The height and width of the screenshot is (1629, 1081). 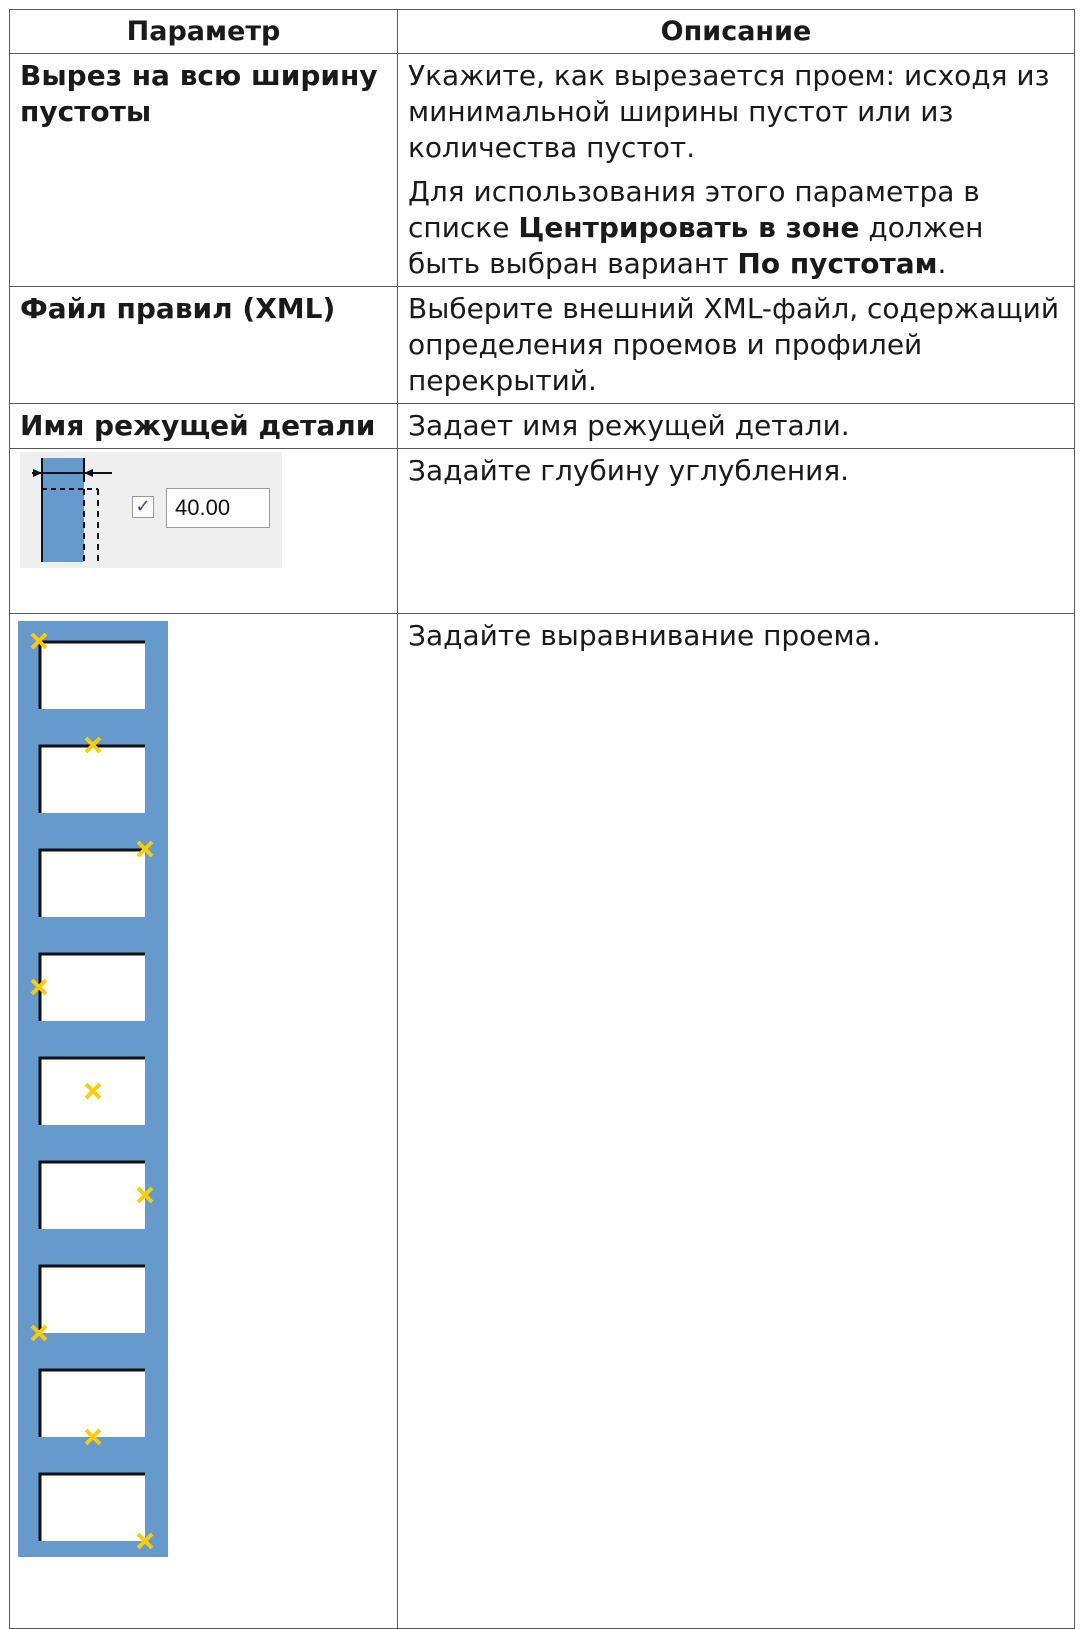 What do you see at coordinates (644, 635) in the screenshot?
I see `description-paragraph: Задайте выравнивание проема.` at bounding box center [644, 635].